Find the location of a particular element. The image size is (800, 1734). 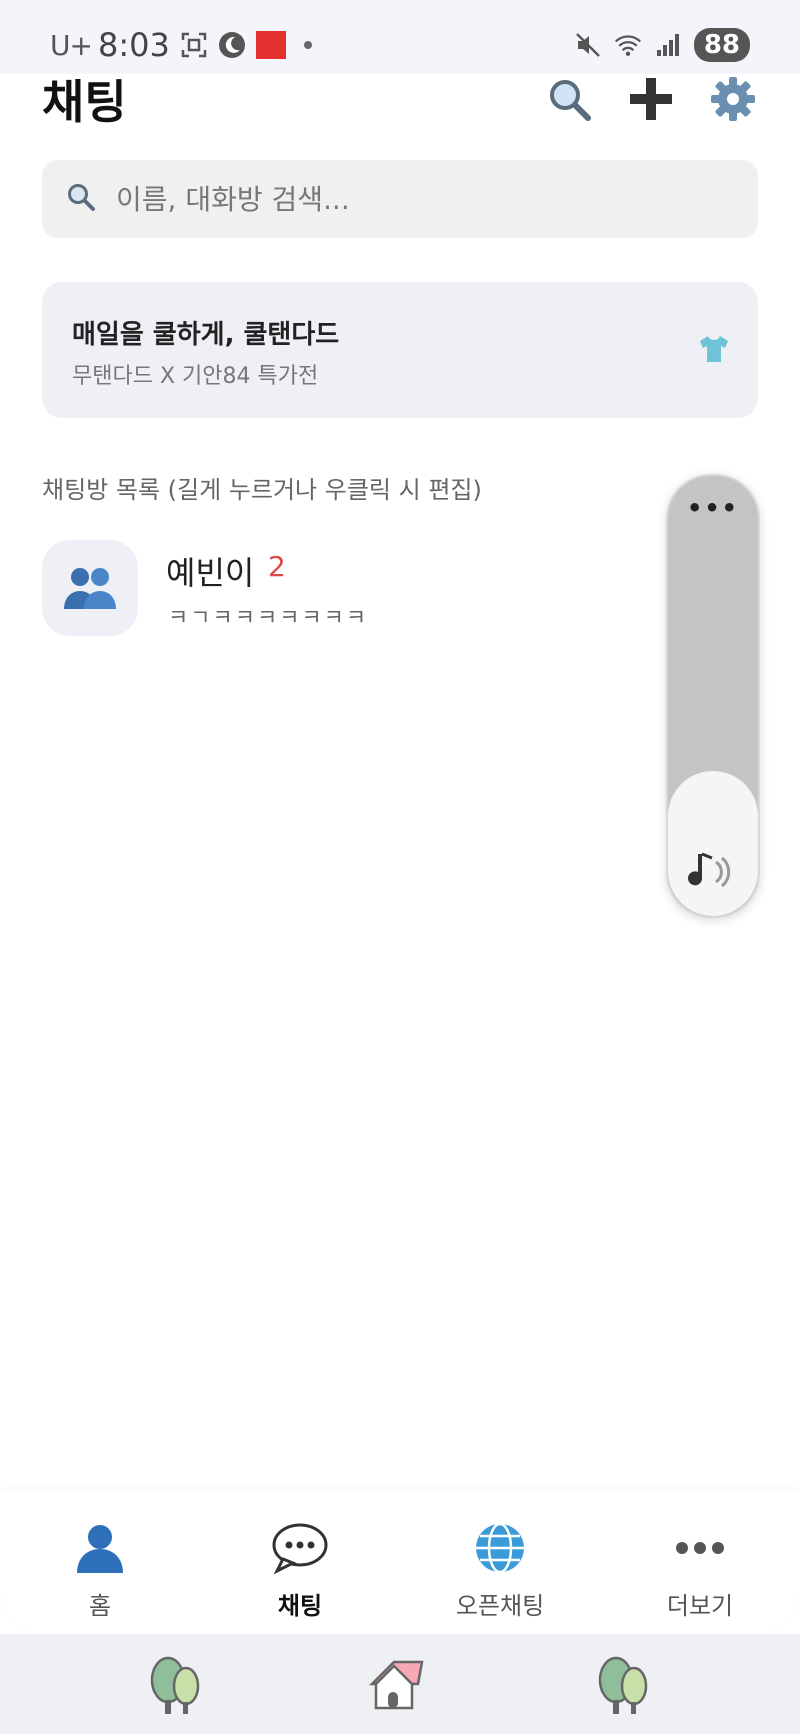

plus-icon is located at coordinates (651, 99).